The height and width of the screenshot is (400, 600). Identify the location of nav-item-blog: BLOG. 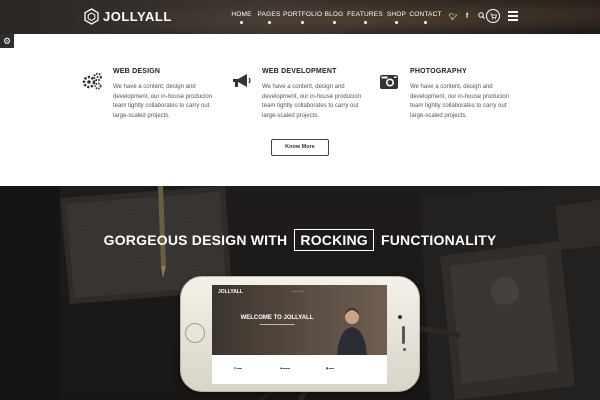
(334, 17).